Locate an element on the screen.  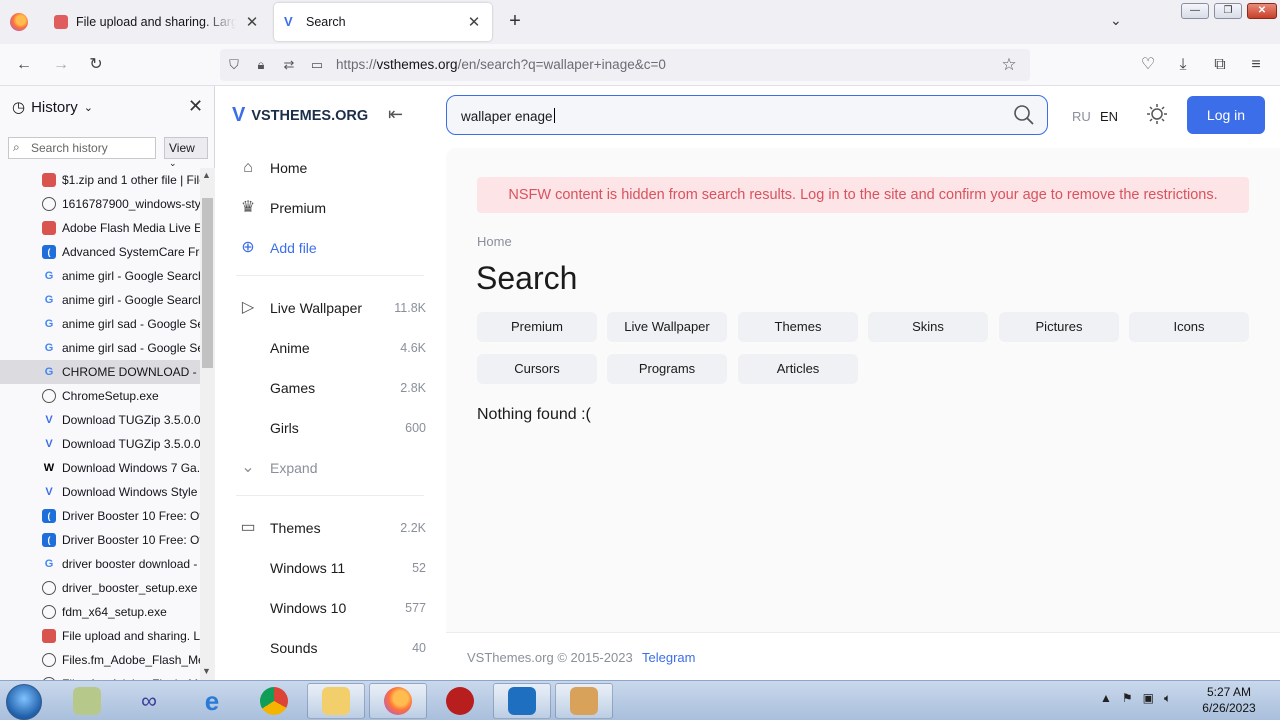
history-item: Adobe Flash Media Live En is located at coordinates (100, 228).